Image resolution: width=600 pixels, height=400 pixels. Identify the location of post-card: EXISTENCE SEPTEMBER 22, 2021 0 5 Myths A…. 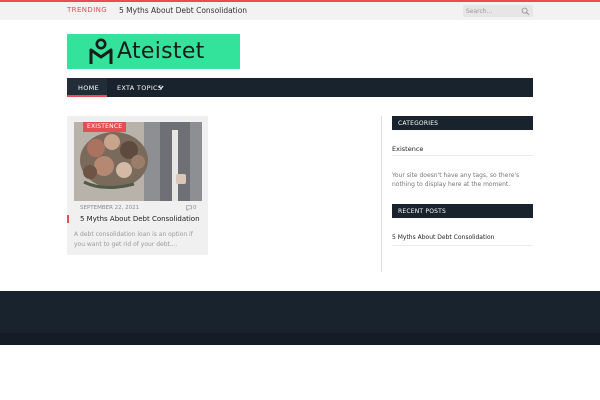
(137, 185).